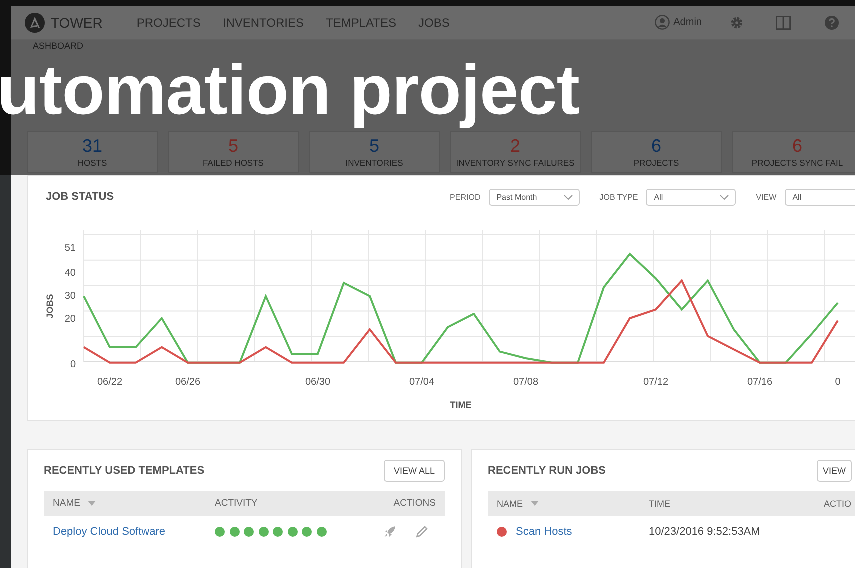 This screenshot has width=855, height=568. I want to click on count-value: 2, so click(515, 146).